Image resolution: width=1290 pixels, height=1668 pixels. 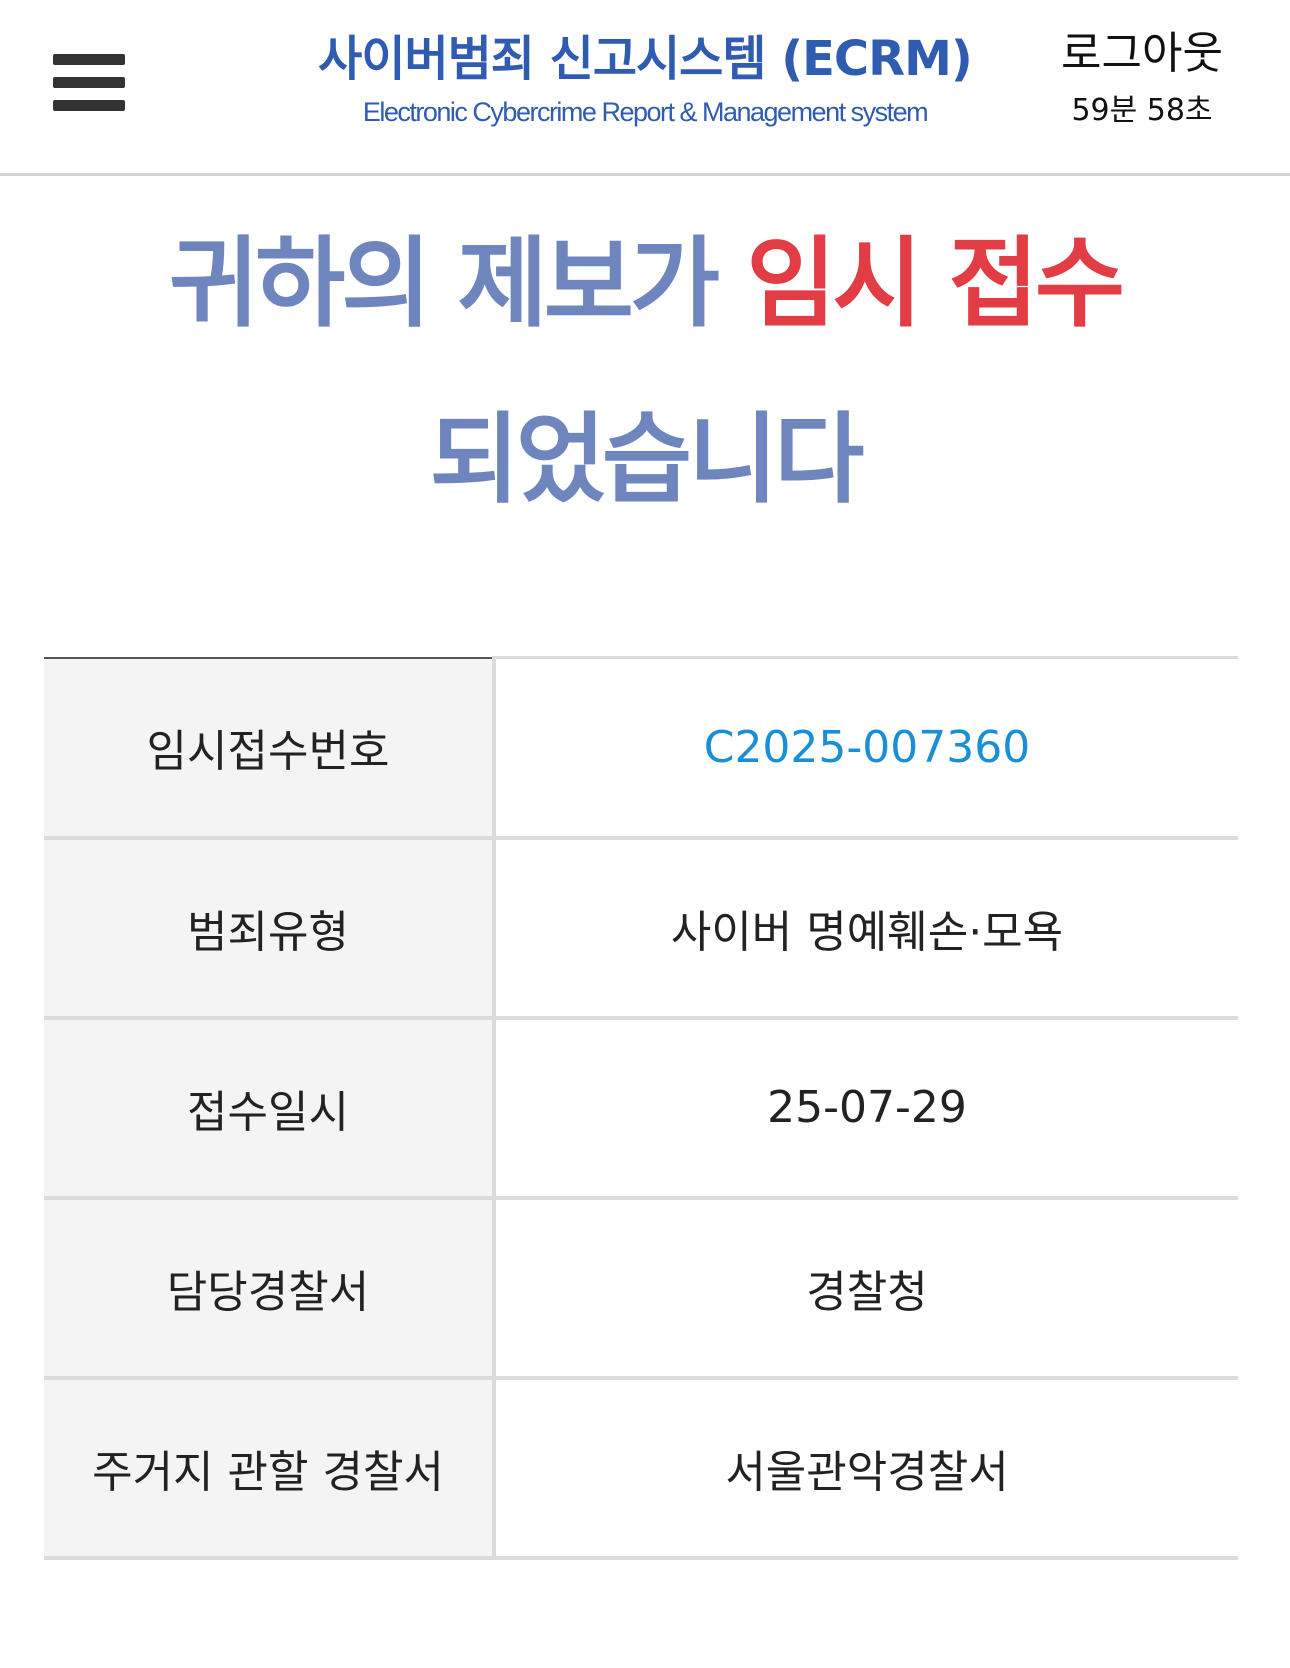 I want to click on assigned-police-label: 담당경찰서, so click(x=270, y=1288).